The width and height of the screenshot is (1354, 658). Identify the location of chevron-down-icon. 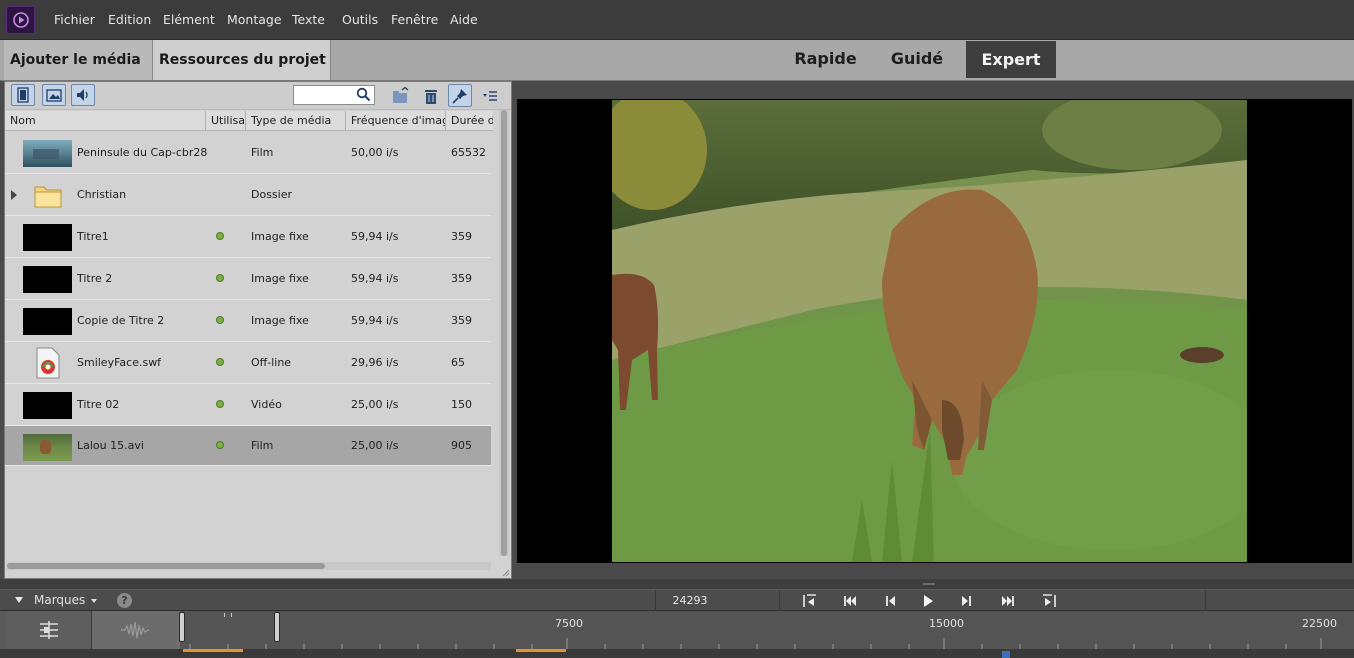
(94, 600).